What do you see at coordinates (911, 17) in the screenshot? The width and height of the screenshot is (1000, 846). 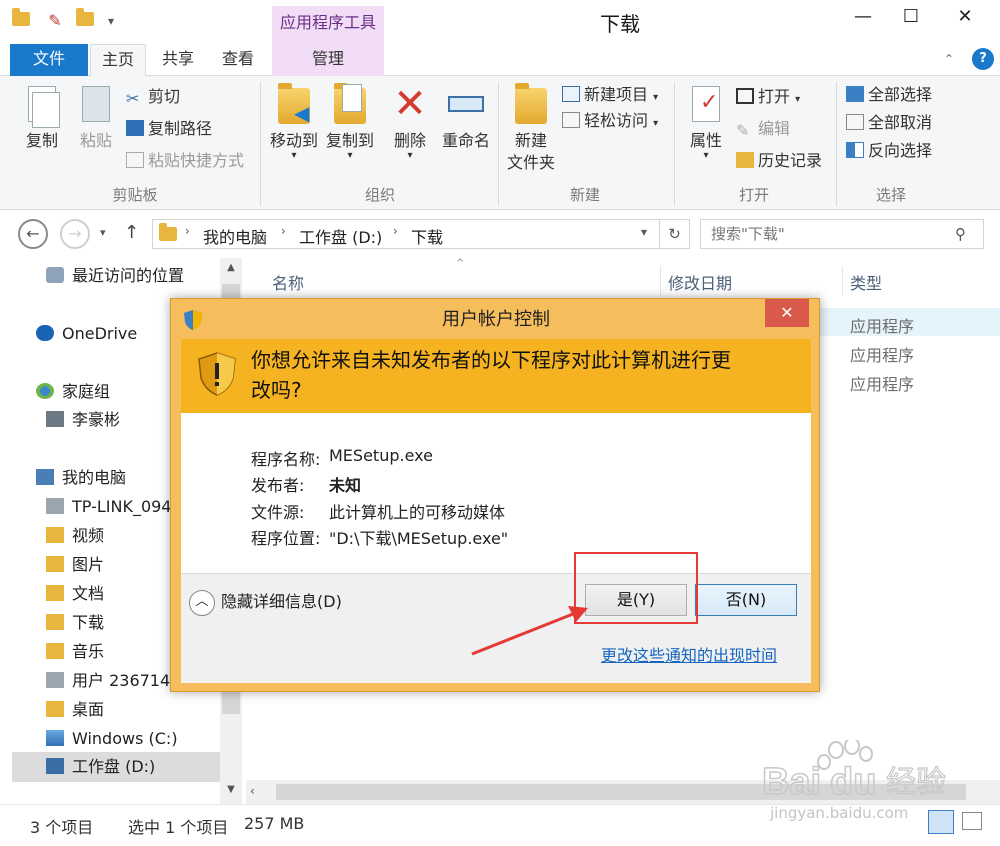 I see `maximize-button: ☐` at bounding box center [911, 17].